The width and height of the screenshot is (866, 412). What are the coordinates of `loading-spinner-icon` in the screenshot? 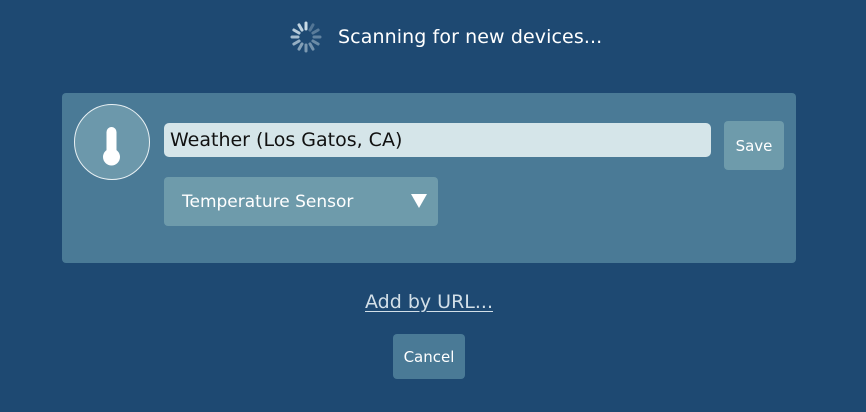 It's located at (306, 37).